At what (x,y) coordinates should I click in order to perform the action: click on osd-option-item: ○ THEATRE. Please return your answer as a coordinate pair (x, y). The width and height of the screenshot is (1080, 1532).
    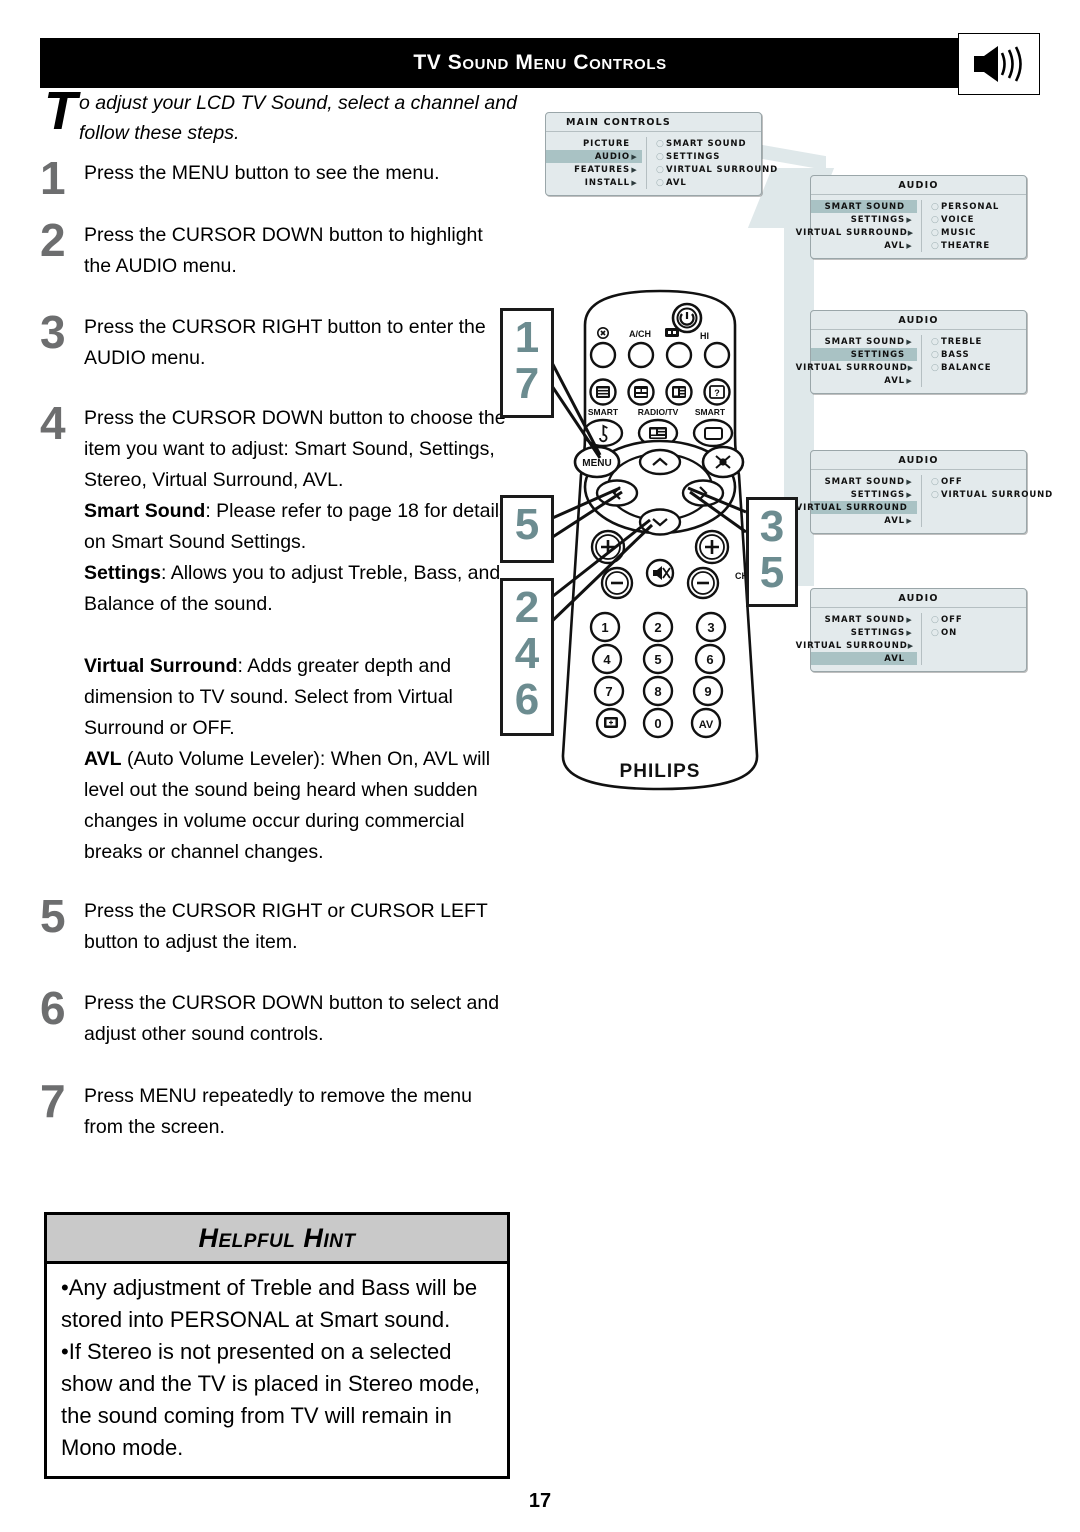
    Looking at the image, I should click on (977, 245).